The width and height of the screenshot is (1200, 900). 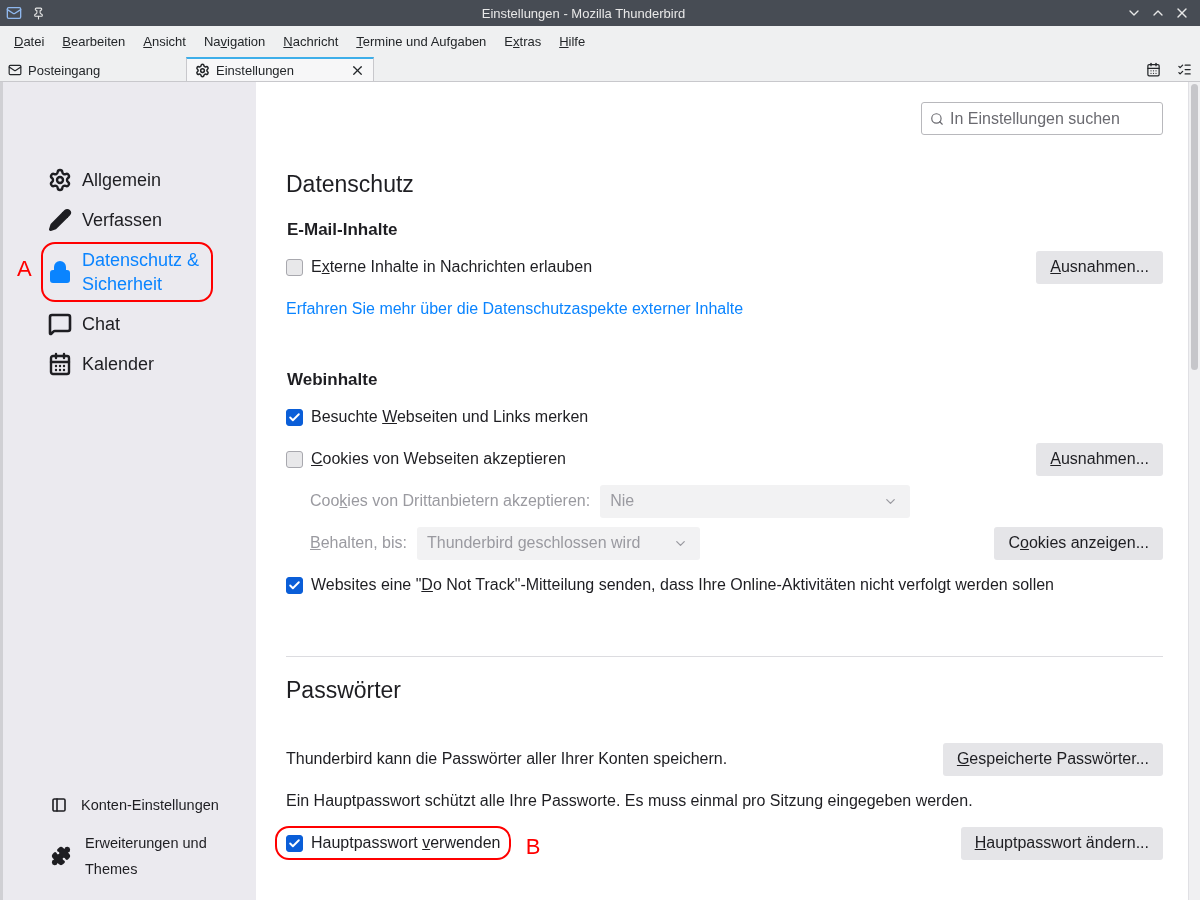 I want to click on chat-bubble-icon, so click(x=60, y=324).